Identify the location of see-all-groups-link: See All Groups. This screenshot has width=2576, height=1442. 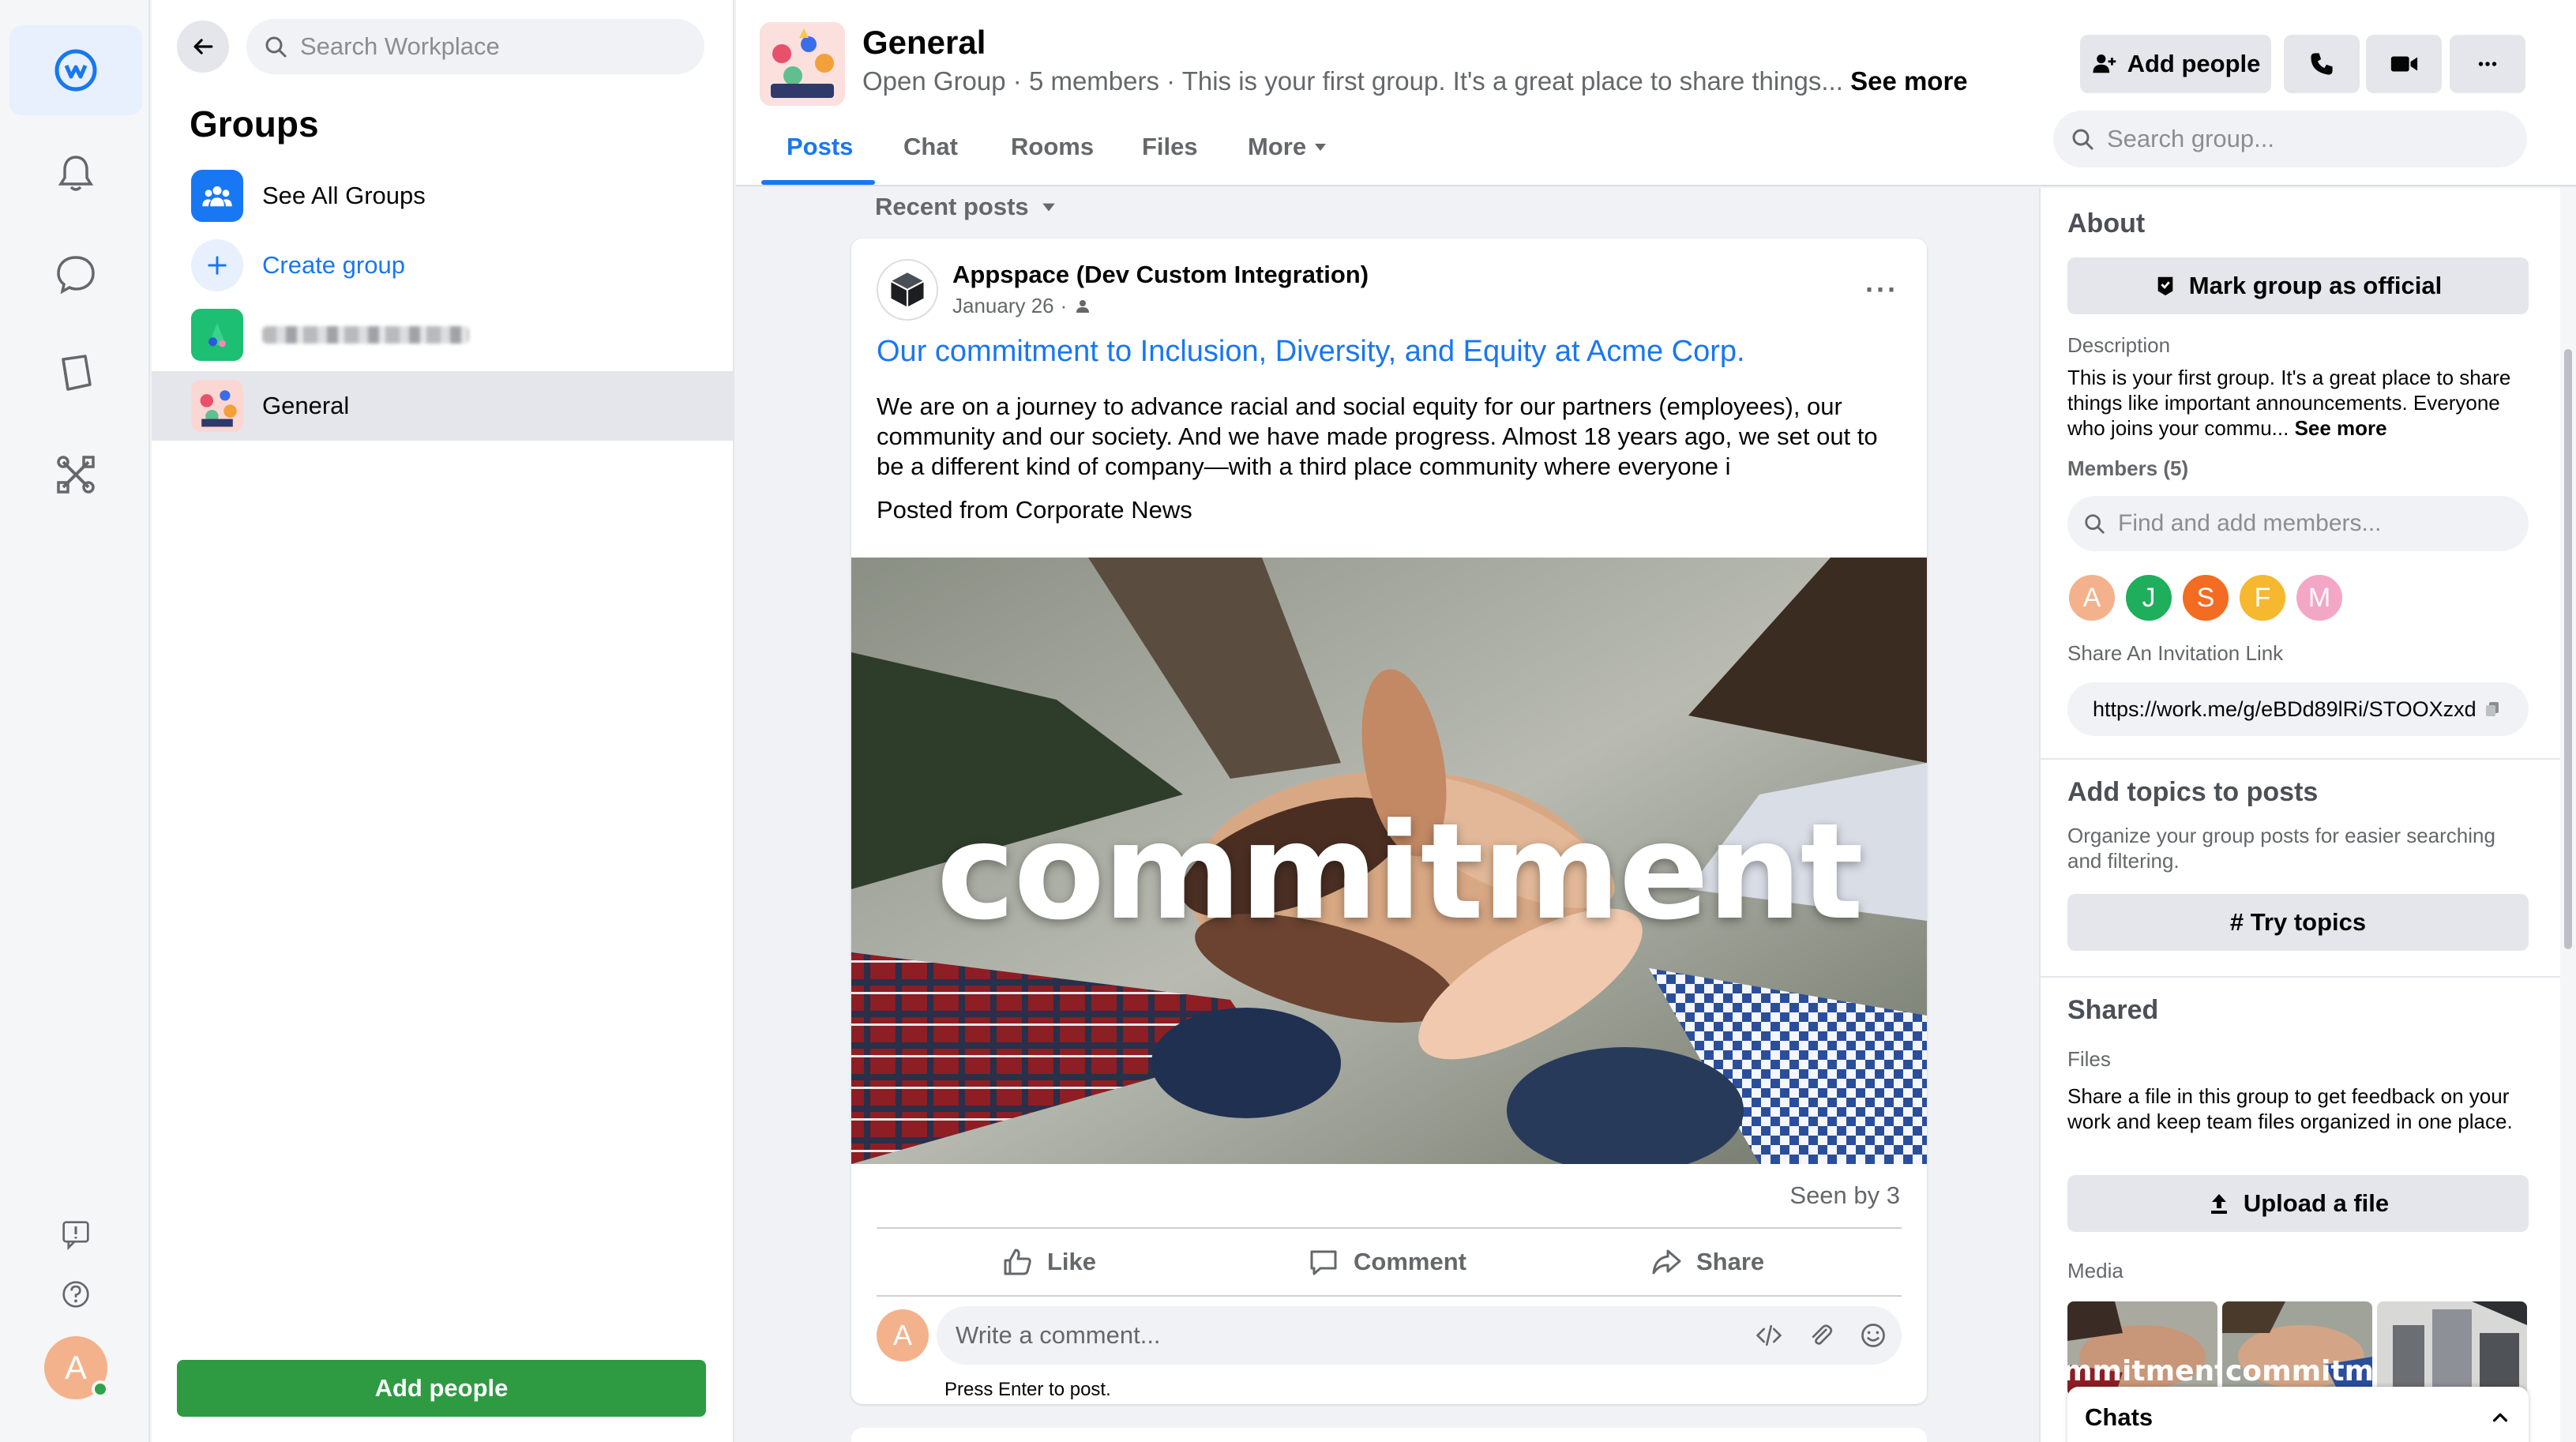
(442, 196).